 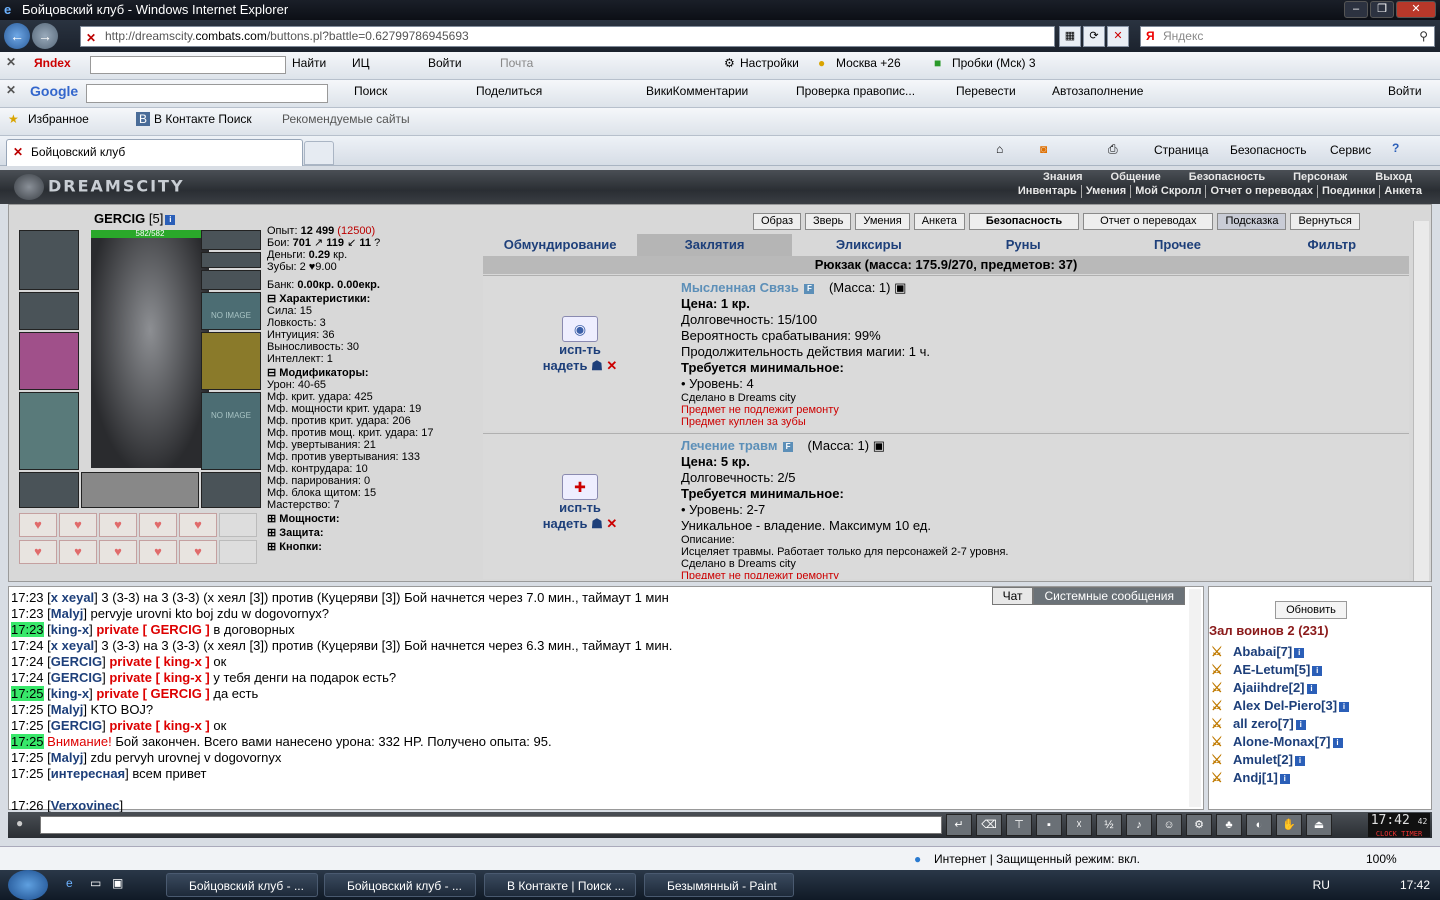 I want to click on service-menu: Сервис, so click(x=1350, y=150).